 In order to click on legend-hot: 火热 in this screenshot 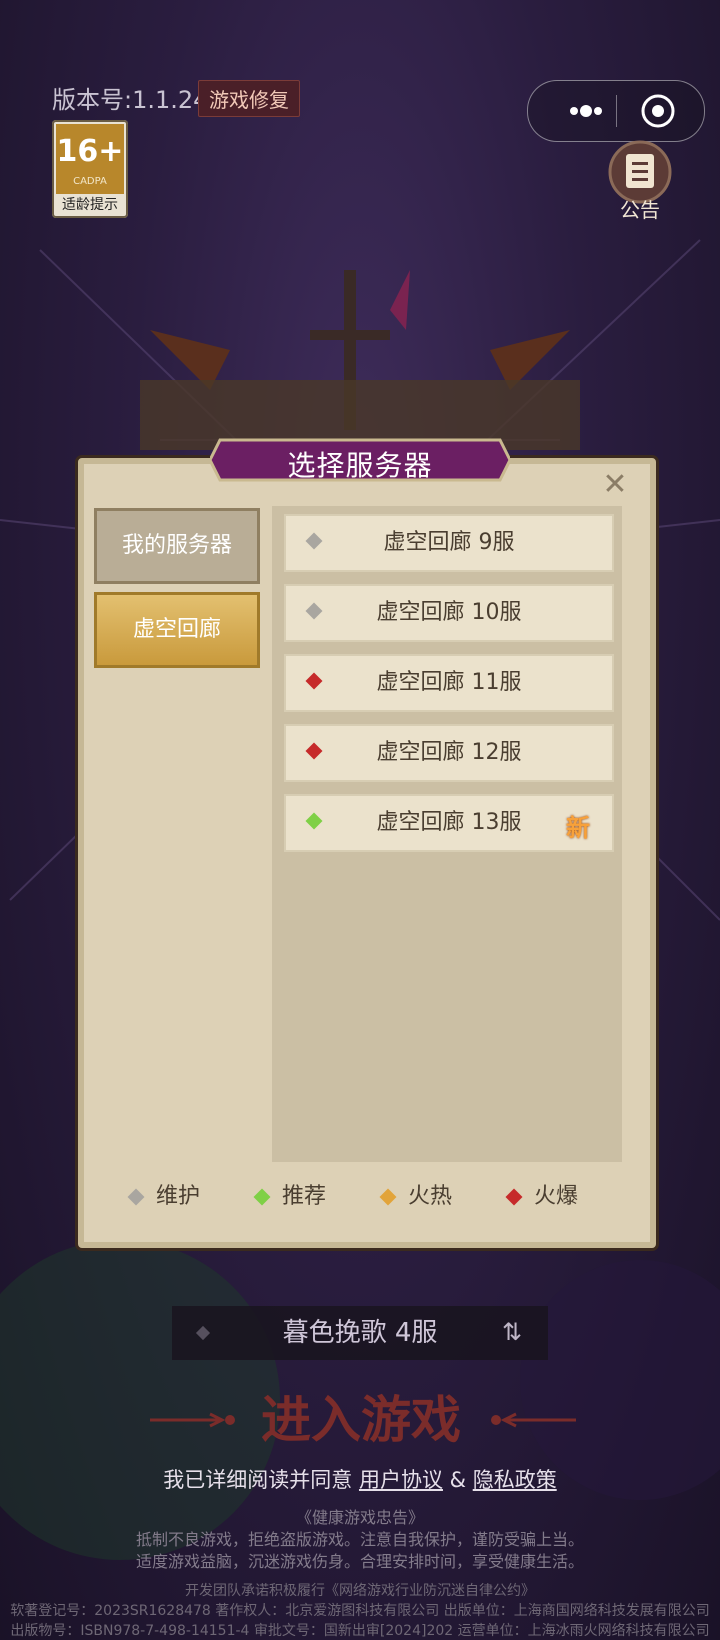, I will do `click(416, 1193)`.